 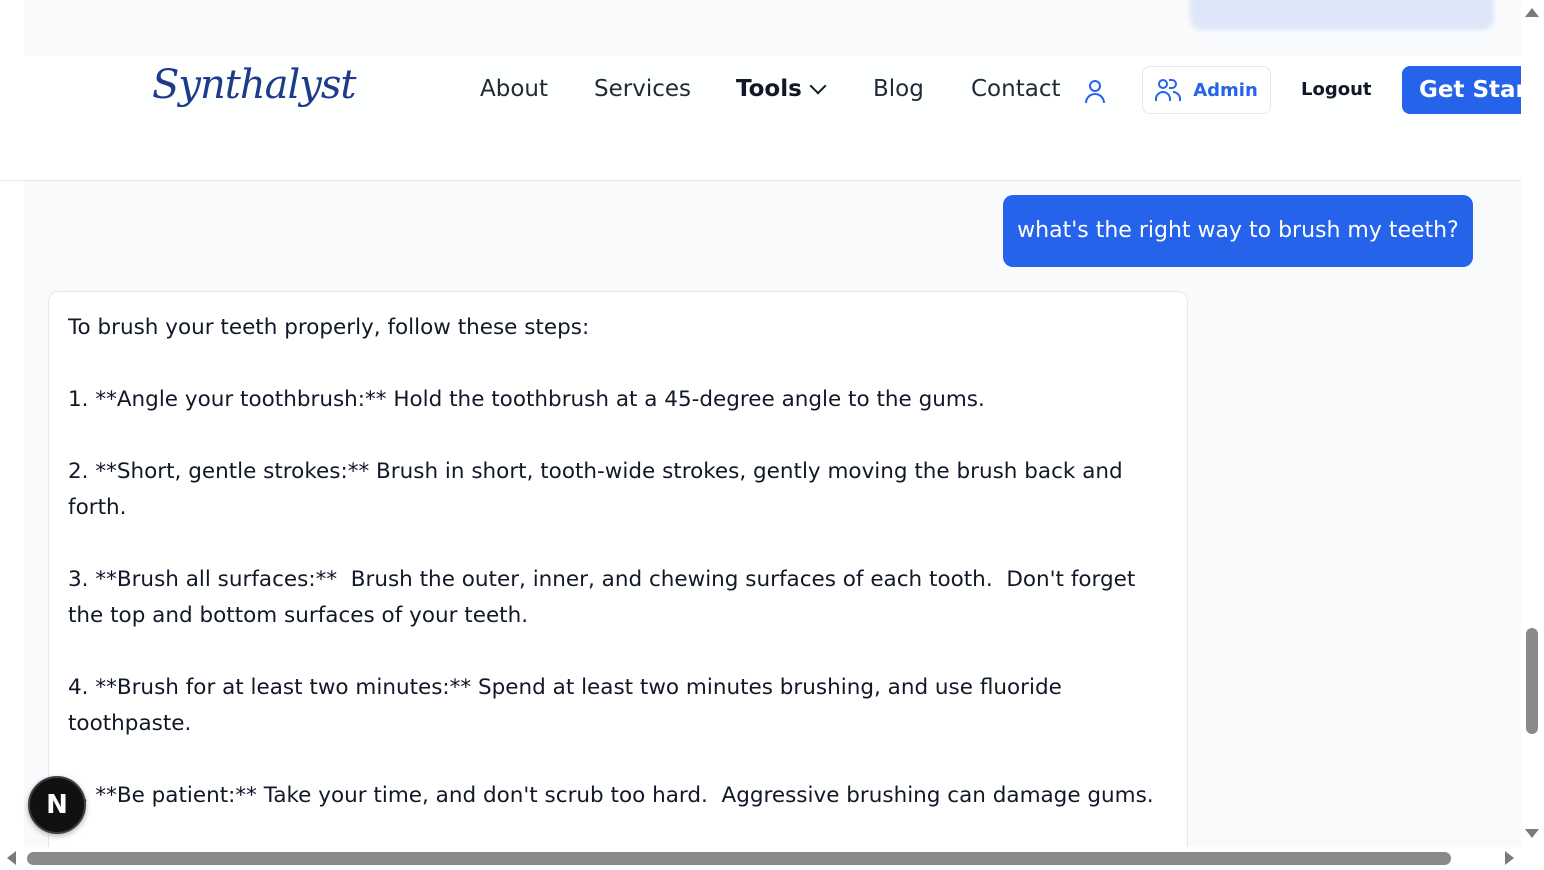 I want to click on admin-button: Admin, so click(x=1206, y=90).